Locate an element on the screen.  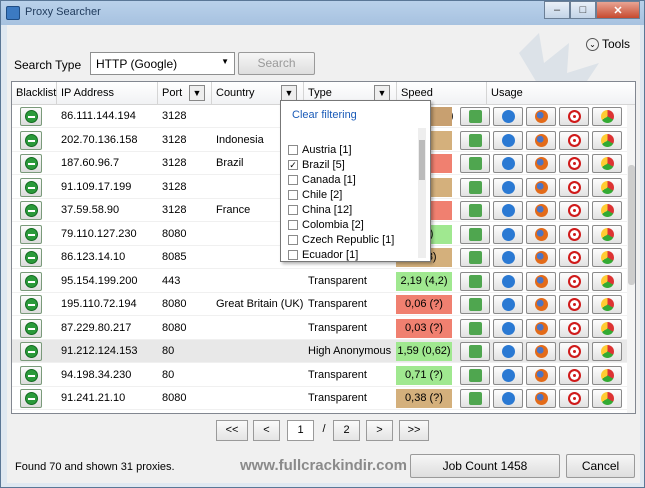
table-row: 87.229.80.217 8080 Transparent 0,03 (?) is located at coordinates (322, 328).